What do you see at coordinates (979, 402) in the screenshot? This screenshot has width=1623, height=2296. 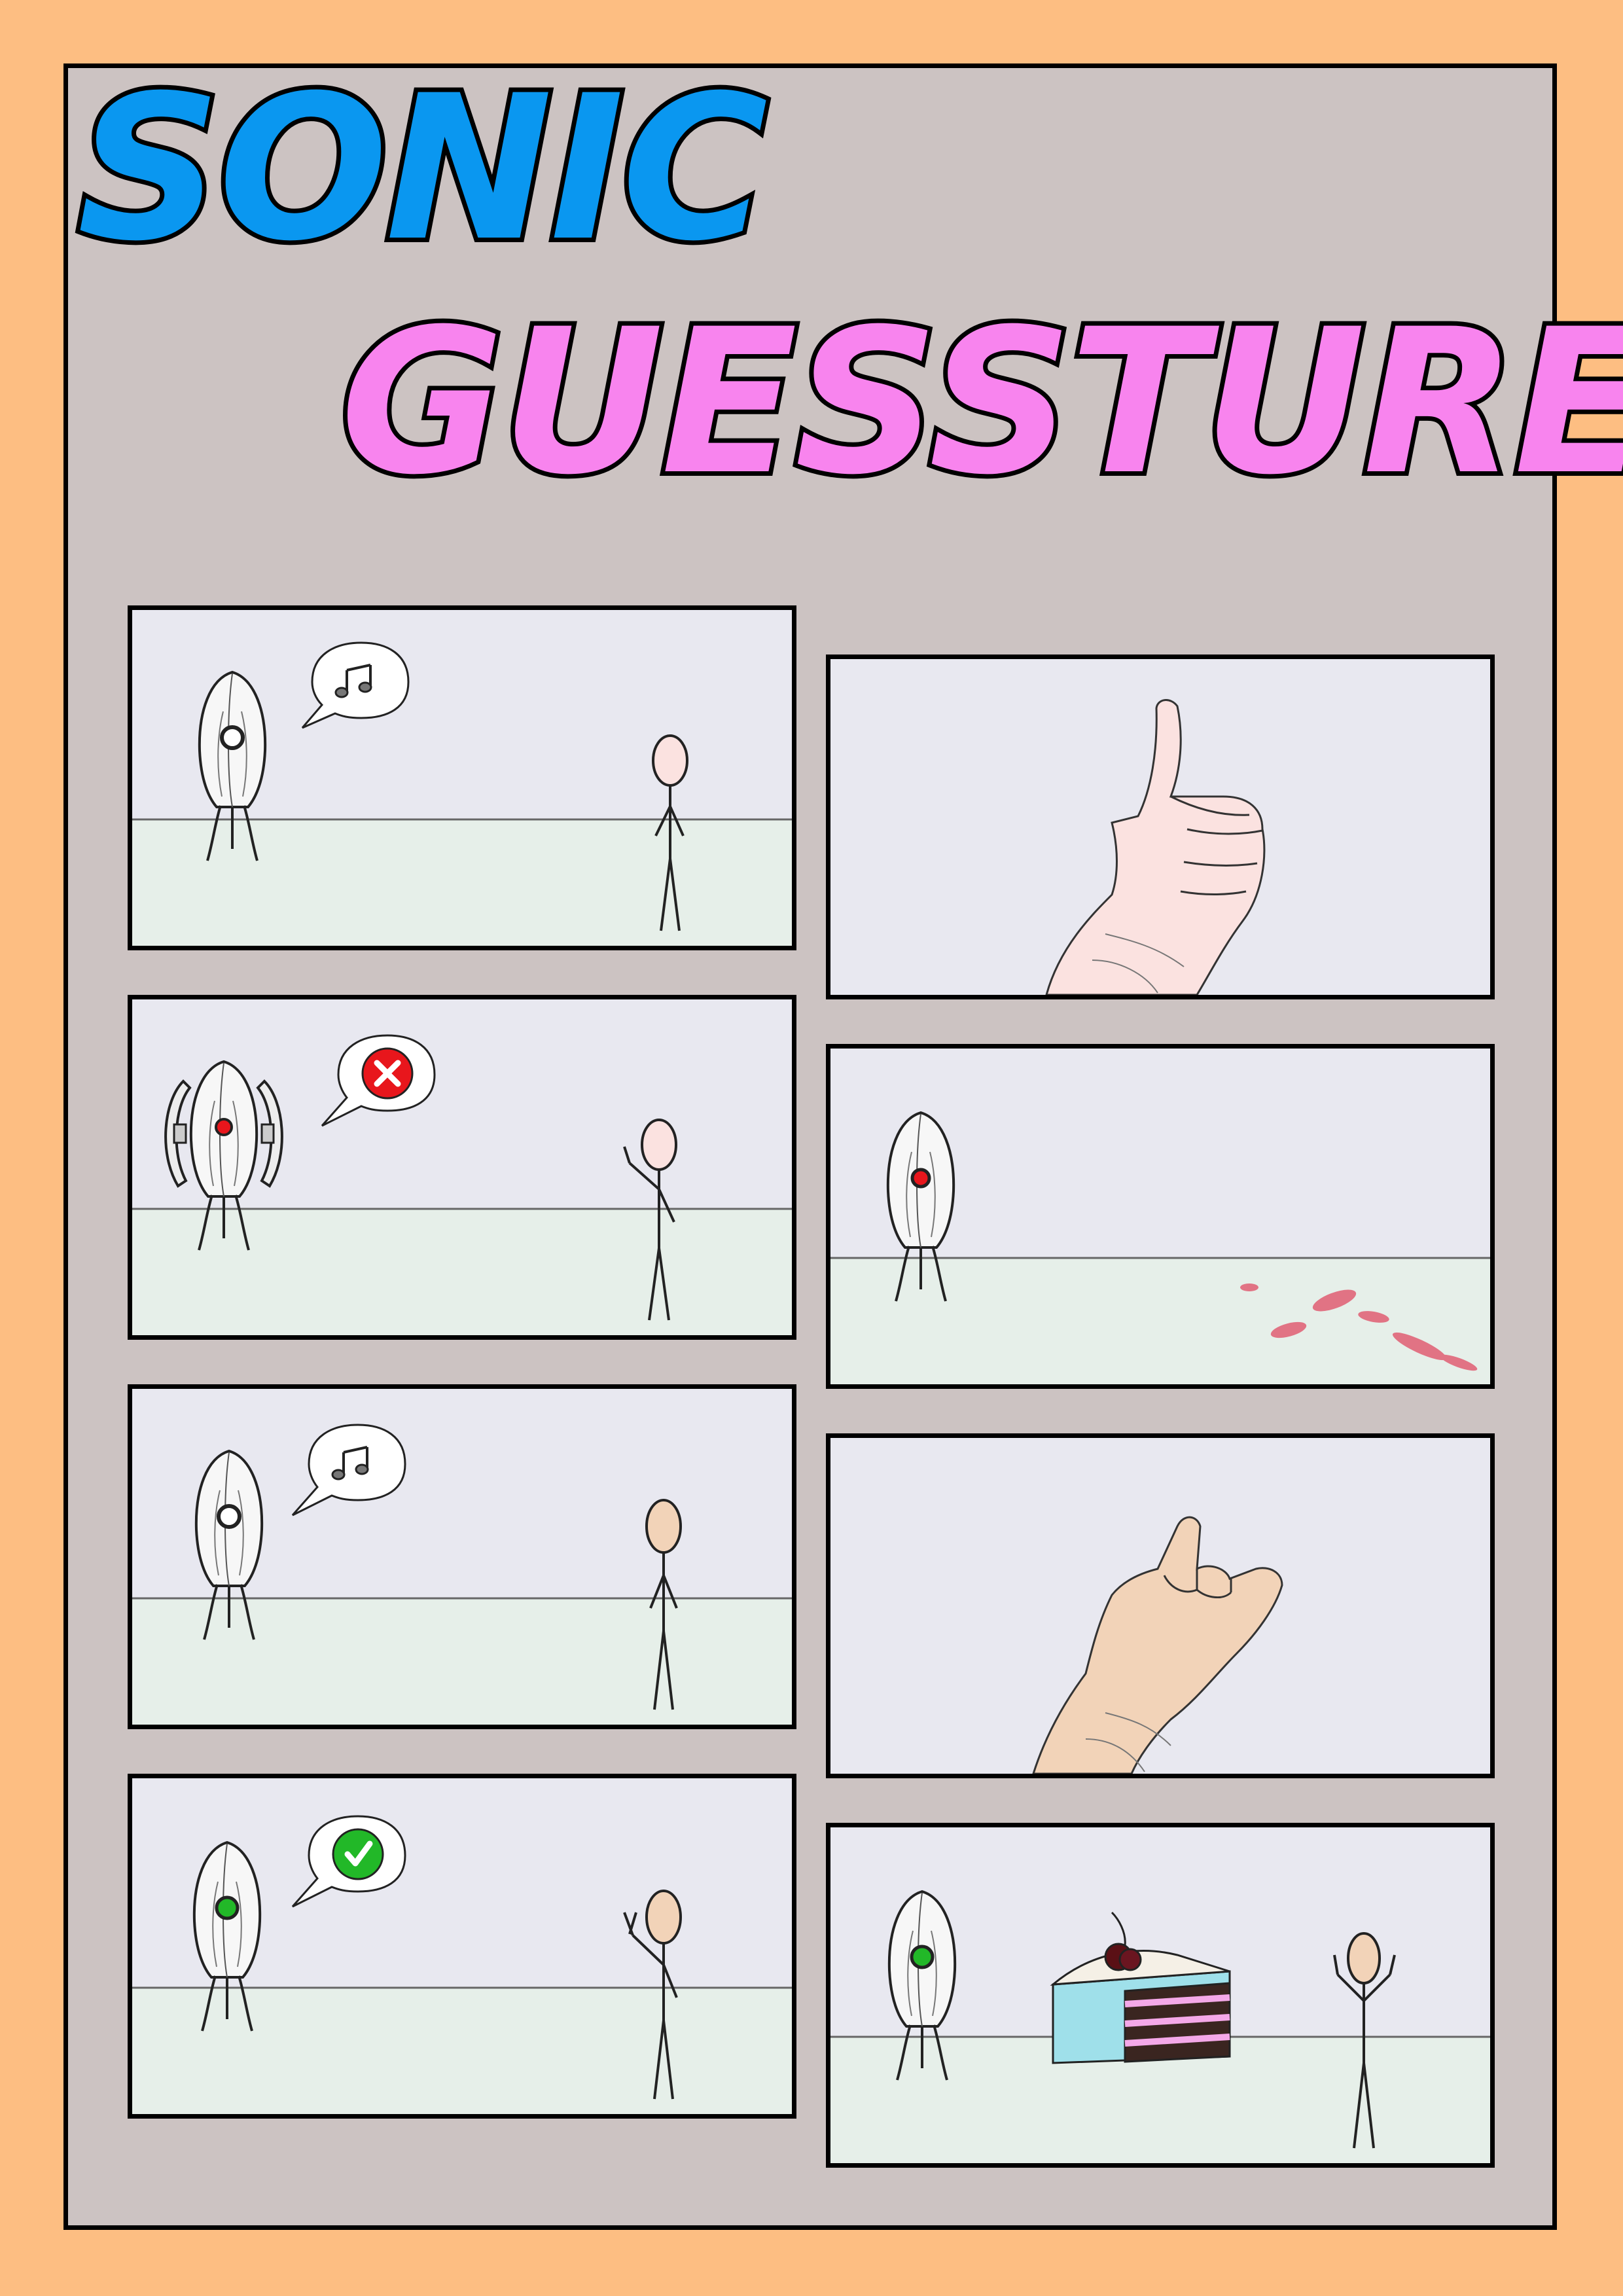 I see `title-line-2: GUESSTURE` at bounding box center [979, 402].